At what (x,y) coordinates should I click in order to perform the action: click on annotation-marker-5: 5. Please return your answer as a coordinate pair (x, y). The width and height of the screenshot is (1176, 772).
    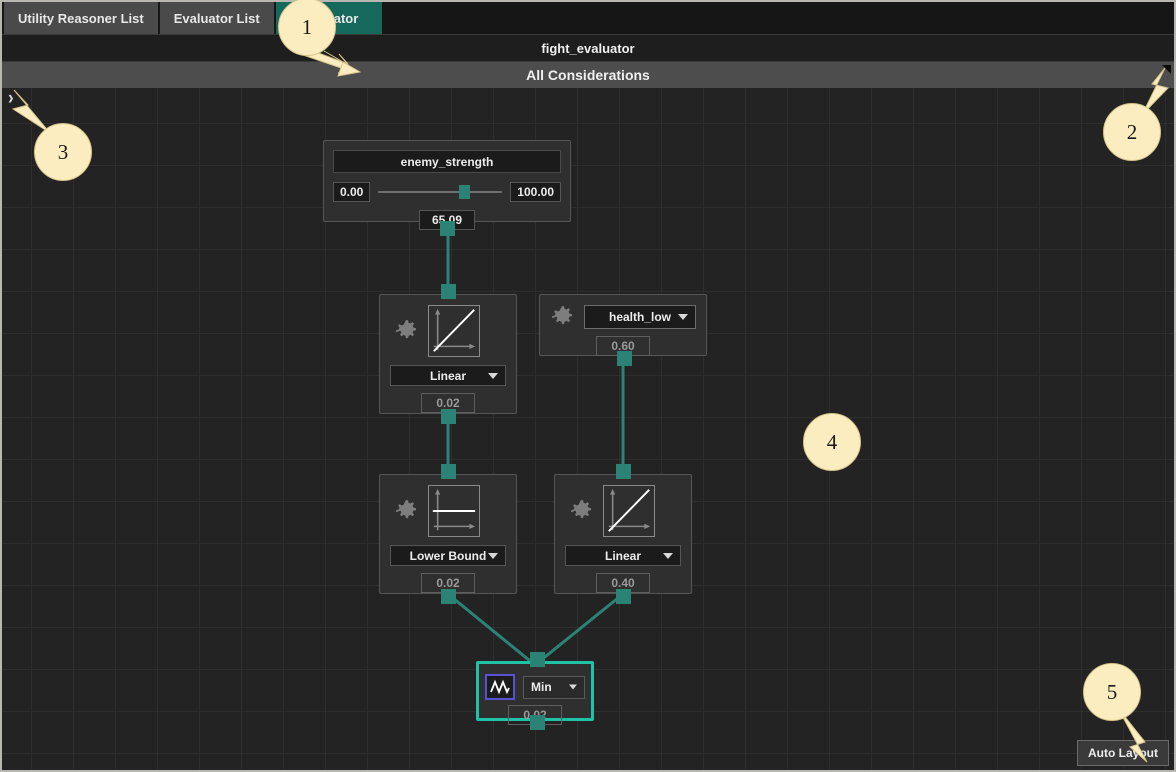
    Looking at the image, I should click on (1112, 692).